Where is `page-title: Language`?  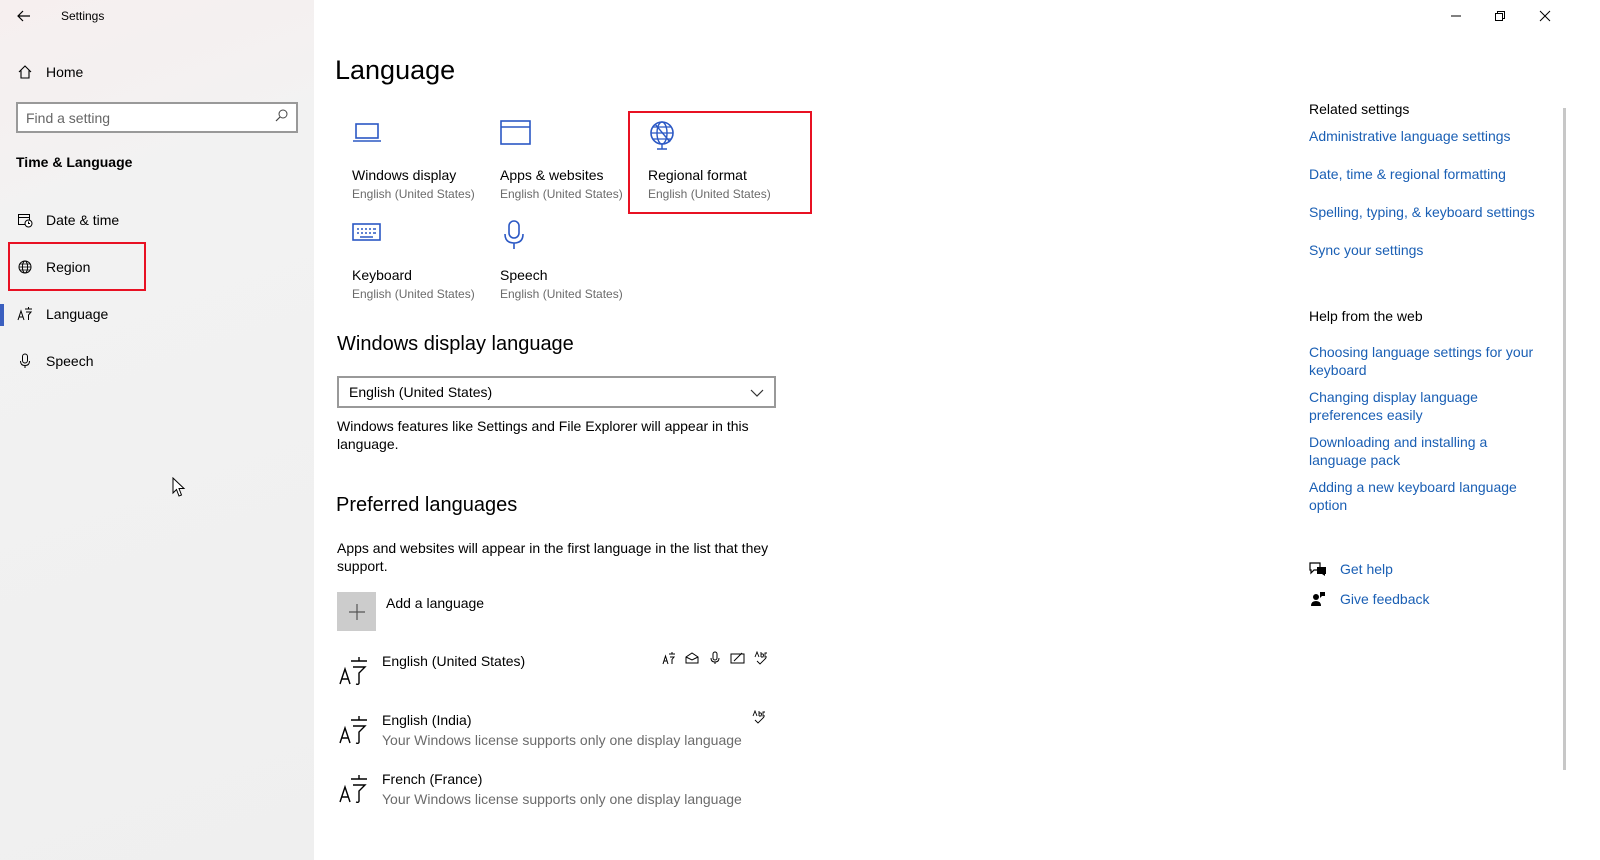 page-title: Language is located at coordinates (395, 70).